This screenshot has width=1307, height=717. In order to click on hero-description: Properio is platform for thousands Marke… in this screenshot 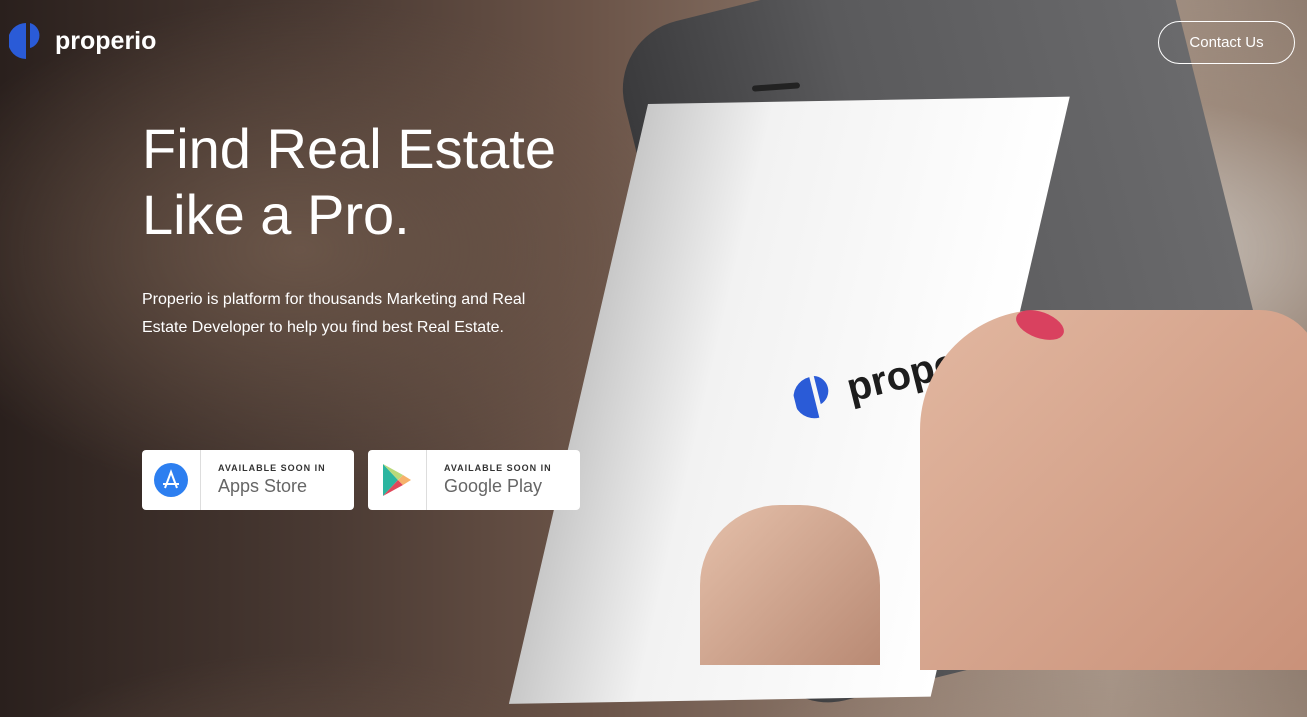, I will do `click(334, 313)`.